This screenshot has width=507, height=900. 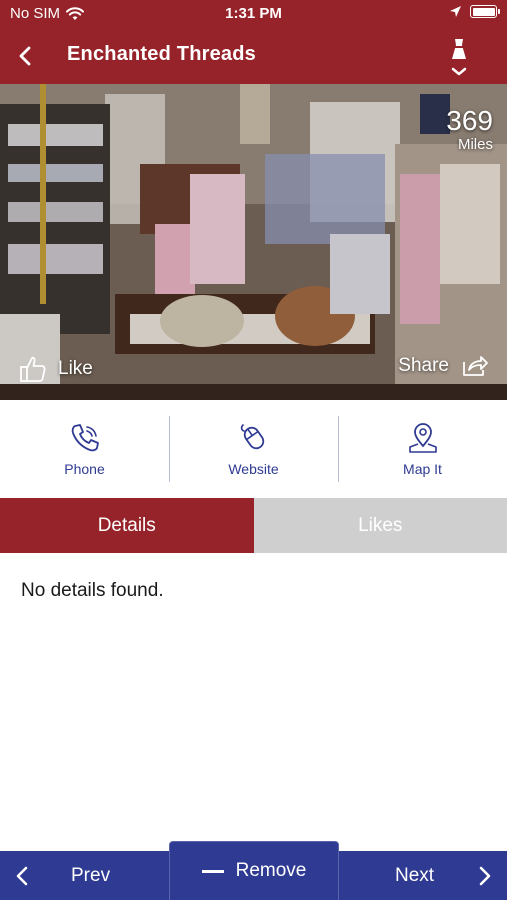 I want to click on page-title: Enchanted Threads, so click(x=161, y=54).